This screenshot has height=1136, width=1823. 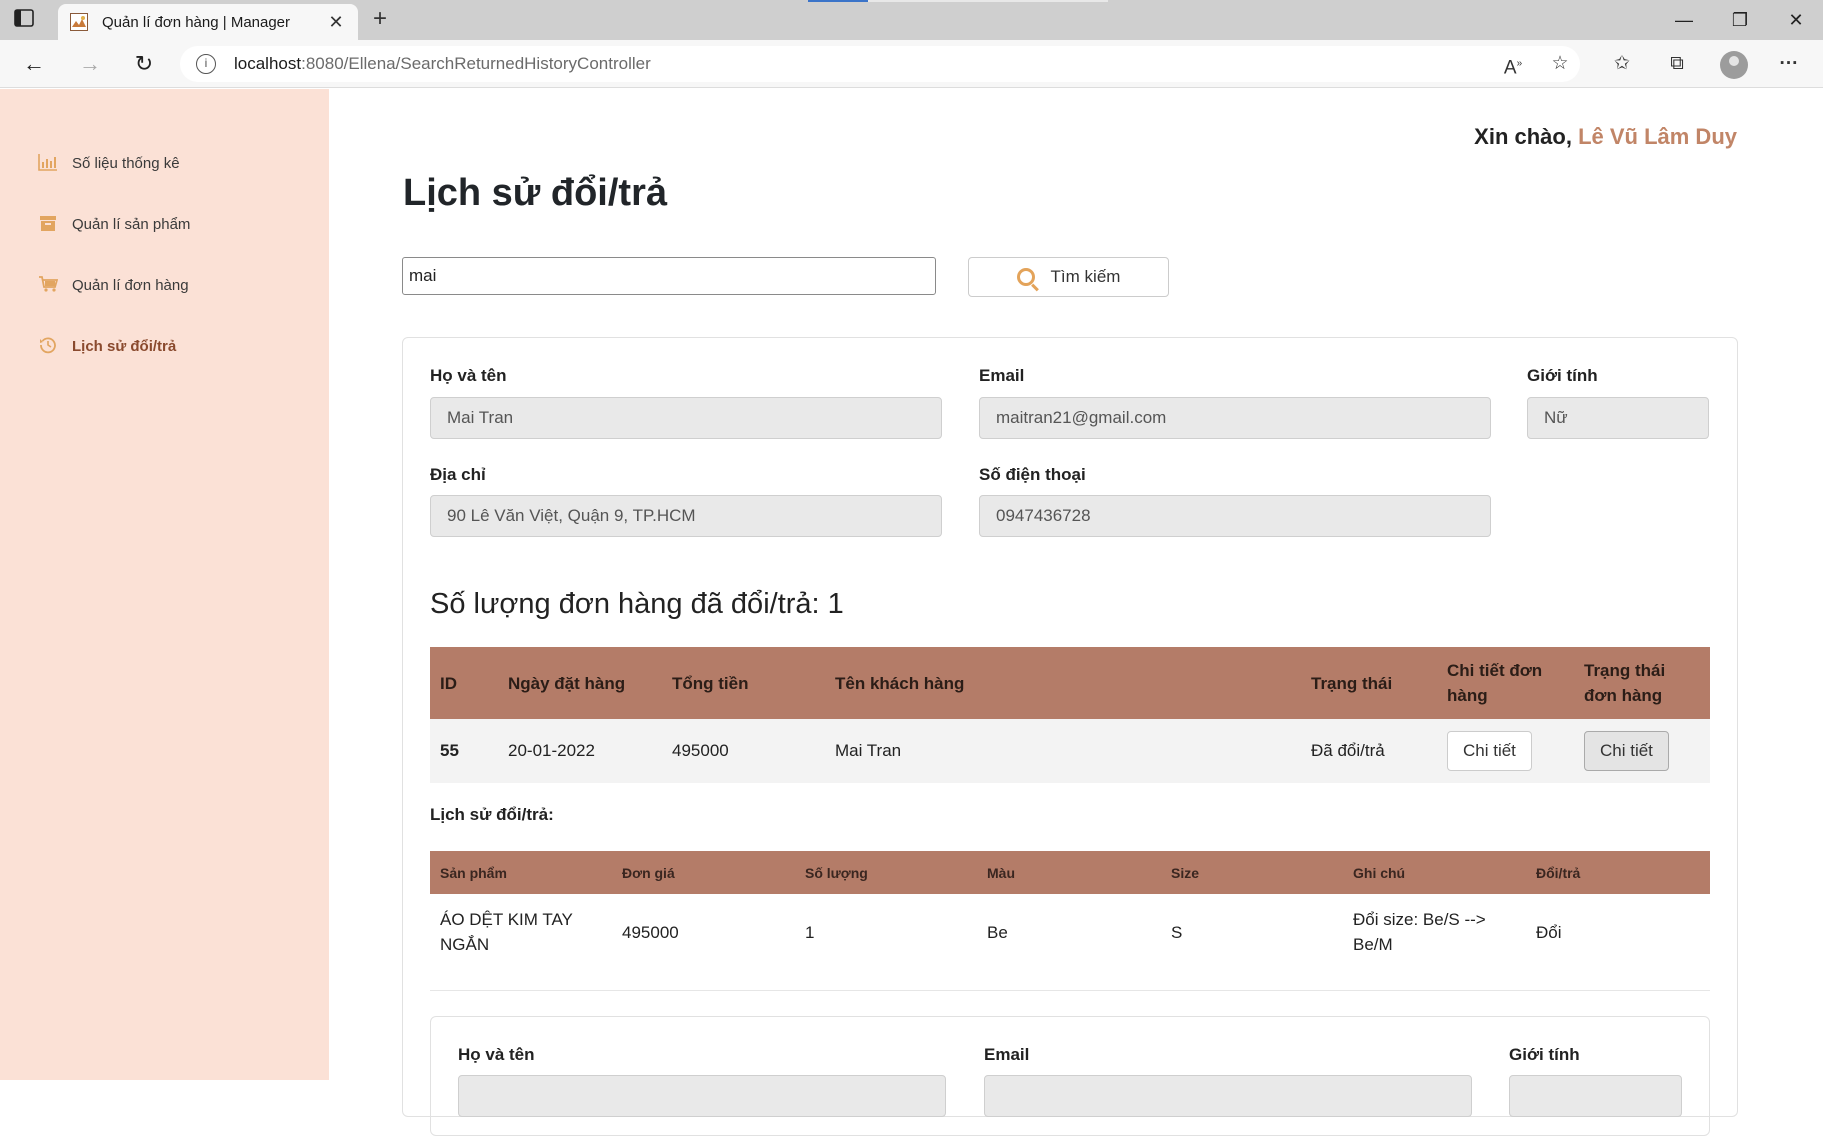 What do you see at coordinates (1434, 872) in the screenshot?
I see `column-header: Ghi chú` at bounding box center [1434, 872].